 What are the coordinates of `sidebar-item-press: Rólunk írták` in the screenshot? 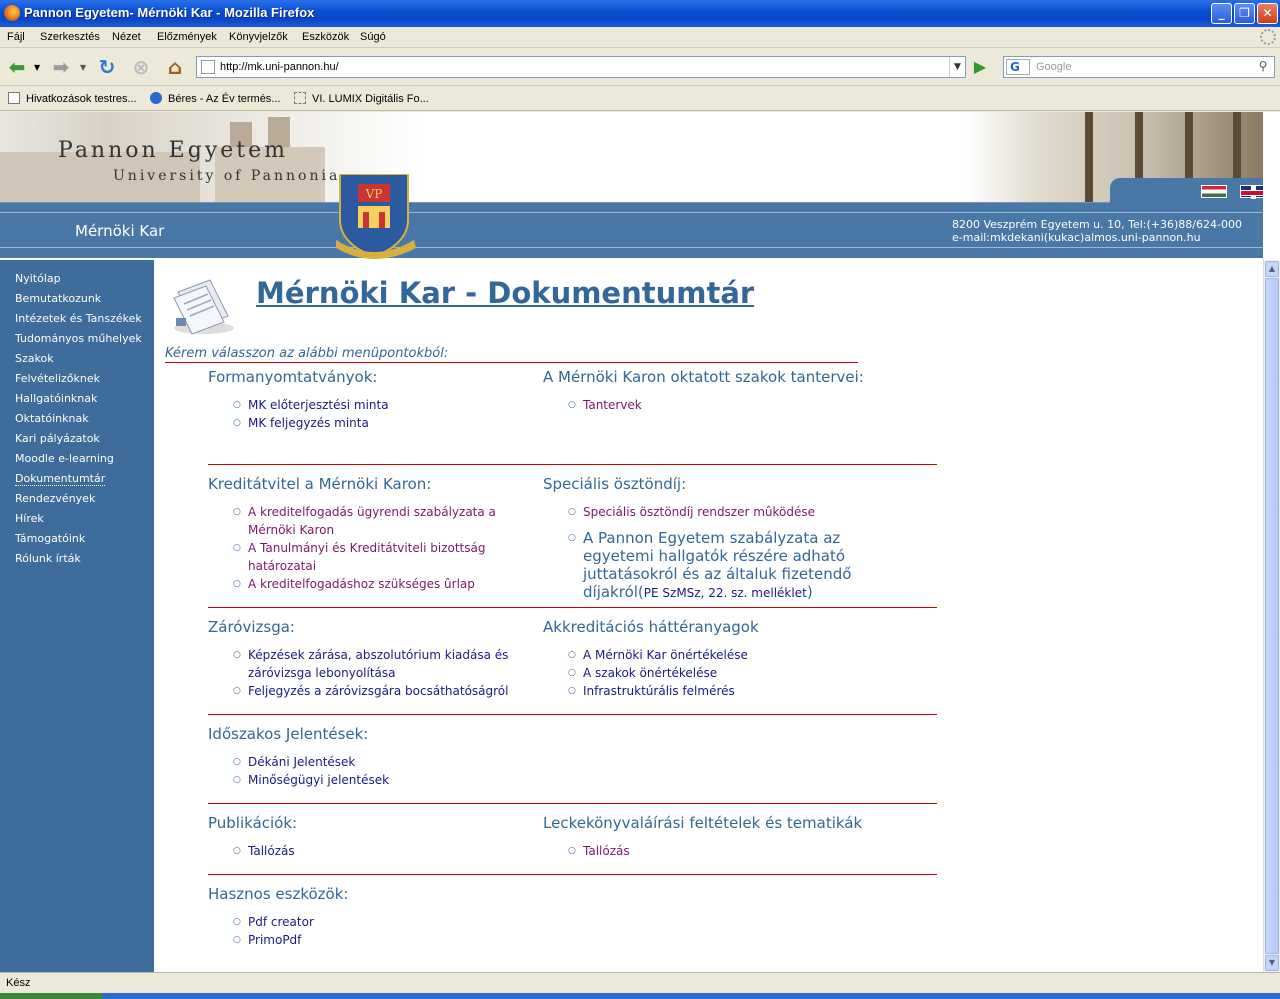 It's located at (48, 558).